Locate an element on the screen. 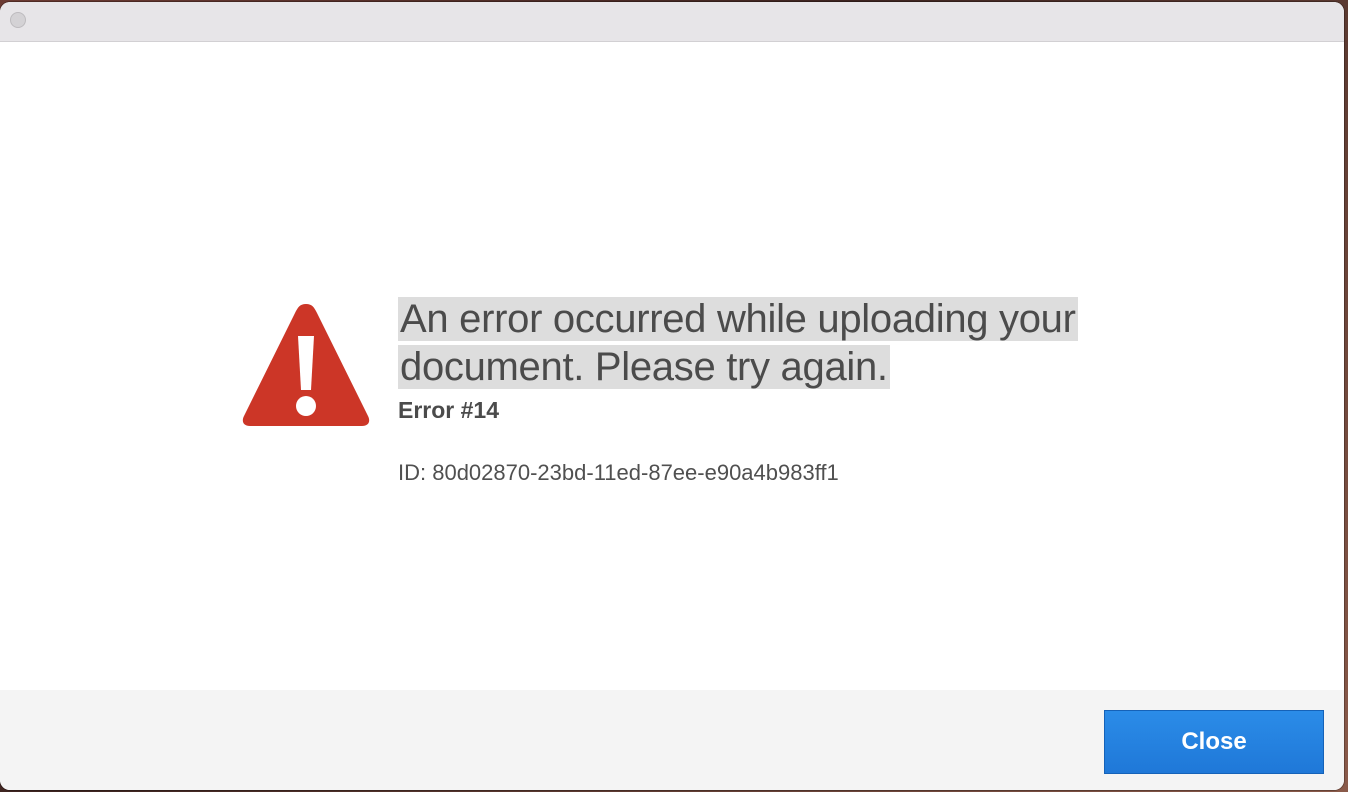 This screenshot has width=1348, height=792. dialog-footer: Close is located at coordinates (672, 740).